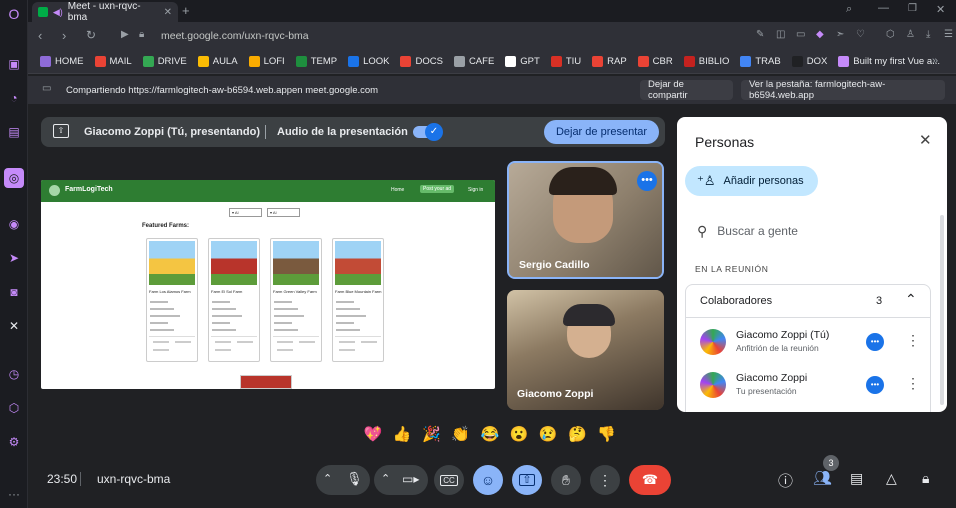 This screenshot has width=956, height=508. I want to click on x-icon: ✕, so click(14, 326).